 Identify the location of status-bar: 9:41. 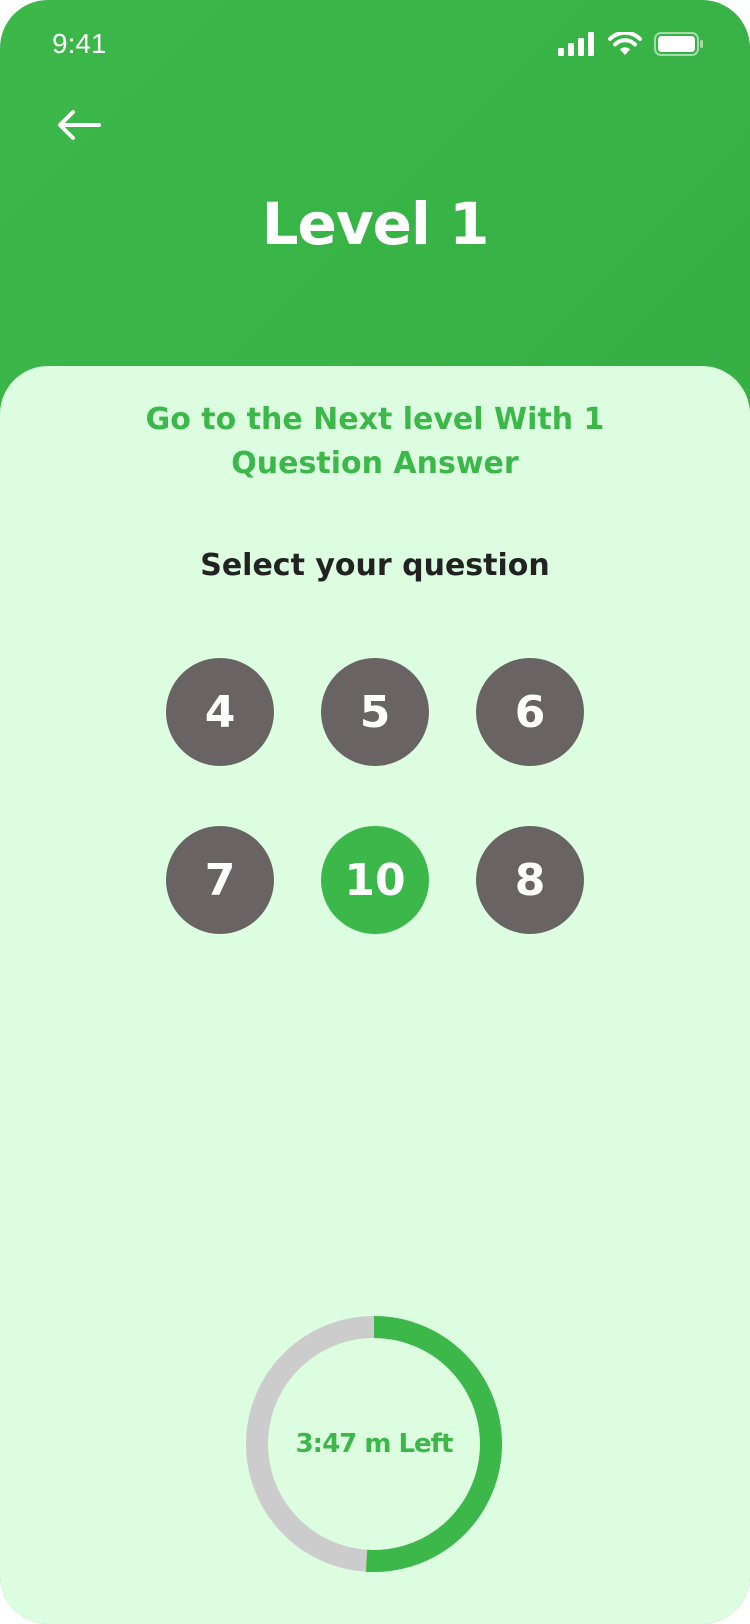
(375, 46).